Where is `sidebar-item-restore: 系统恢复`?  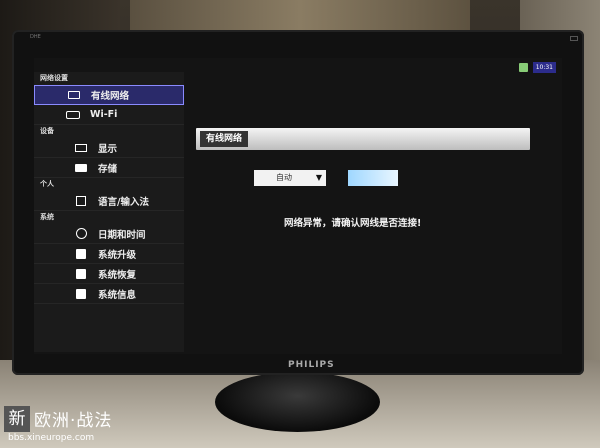
sidebar-item-restore: 系统恢复 is located at coordinates (109, 274).